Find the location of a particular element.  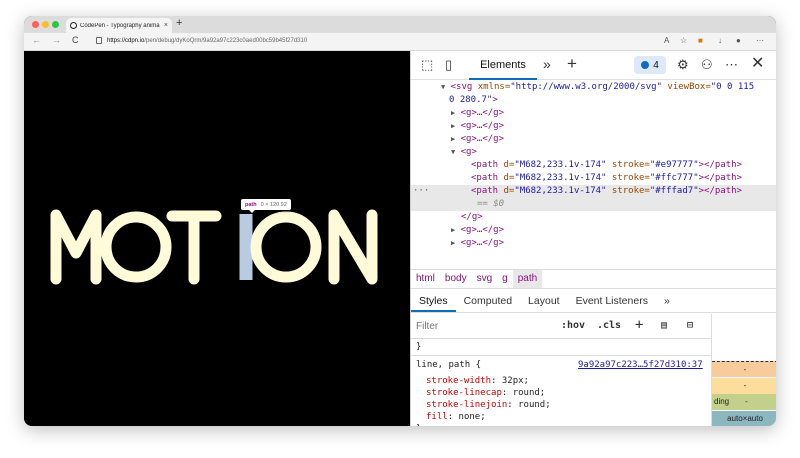

codepen-icon is located at coordinates (73, 25).